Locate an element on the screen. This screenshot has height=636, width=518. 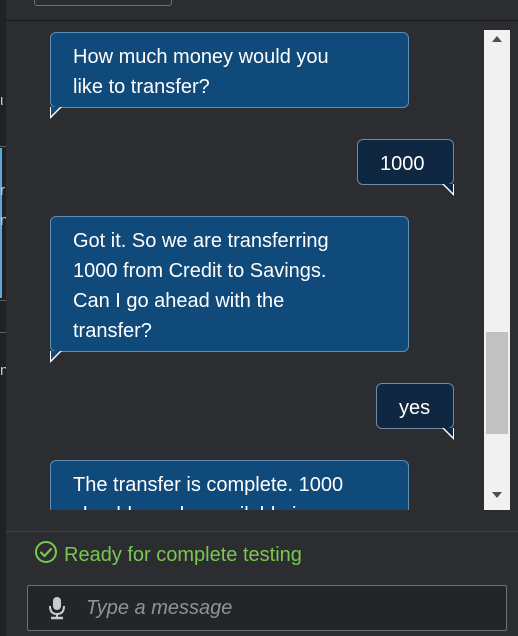
left-edge-text: ι is located at coordinates (2, 100).